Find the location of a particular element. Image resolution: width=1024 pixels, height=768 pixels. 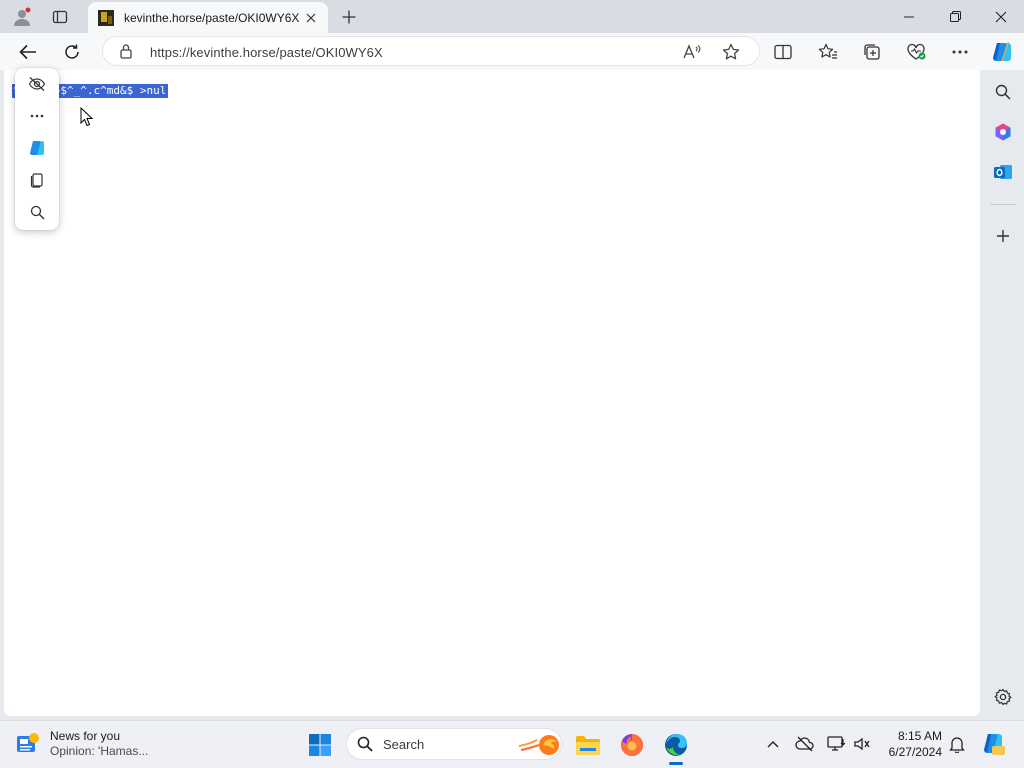

taskbar-file-explorer is located at coordinates (588, 745).